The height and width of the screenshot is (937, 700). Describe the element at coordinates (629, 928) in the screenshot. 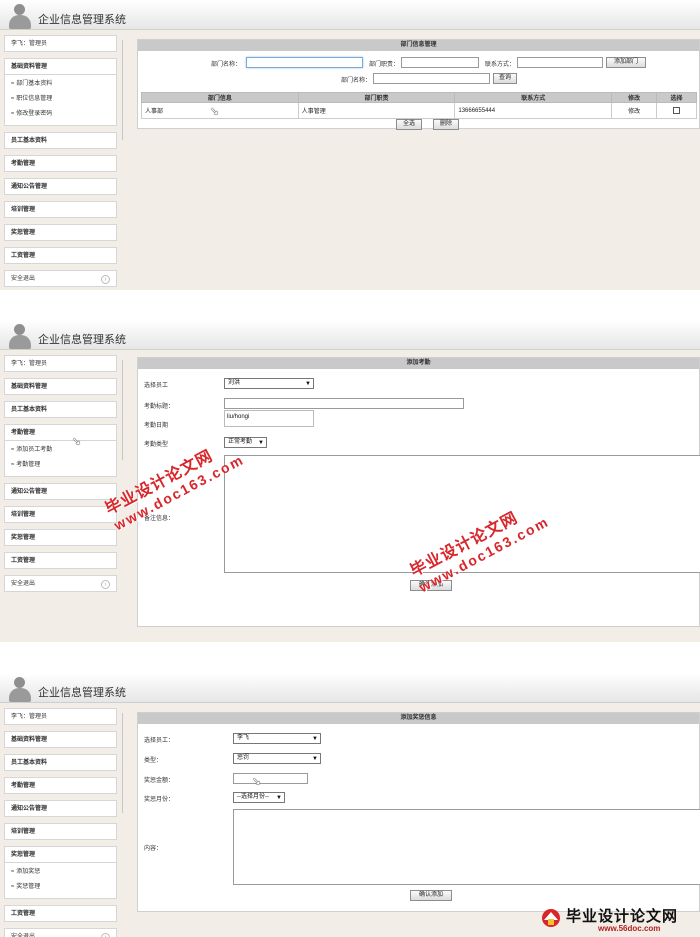

I see `logo-url: www.56doc.com` at that location.